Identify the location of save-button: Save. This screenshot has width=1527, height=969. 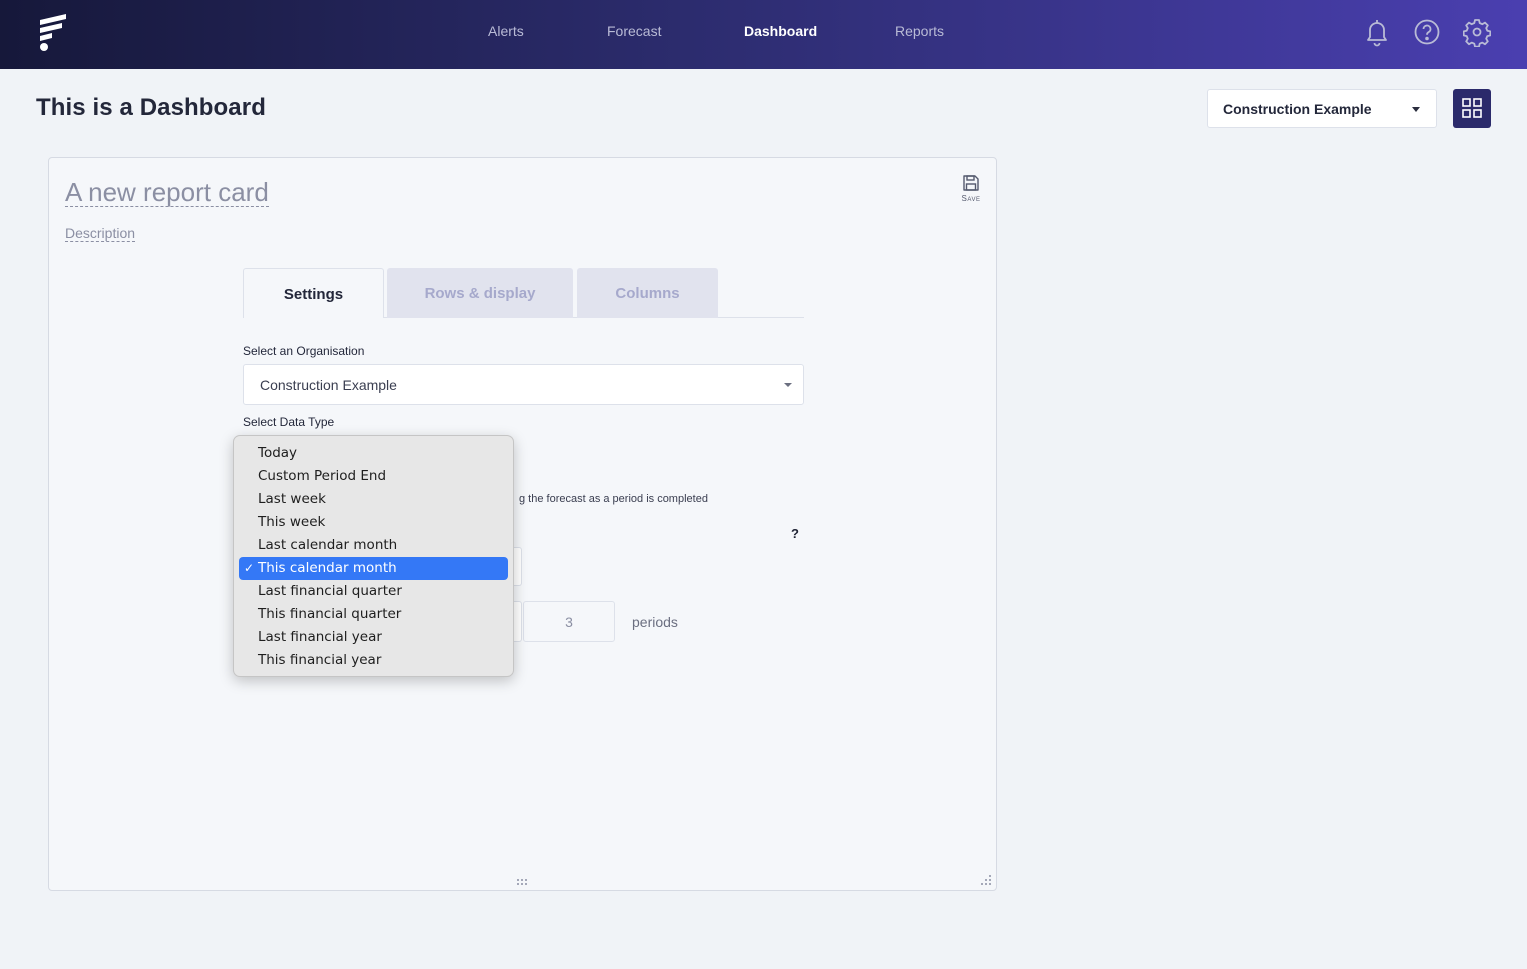
(971, 191).